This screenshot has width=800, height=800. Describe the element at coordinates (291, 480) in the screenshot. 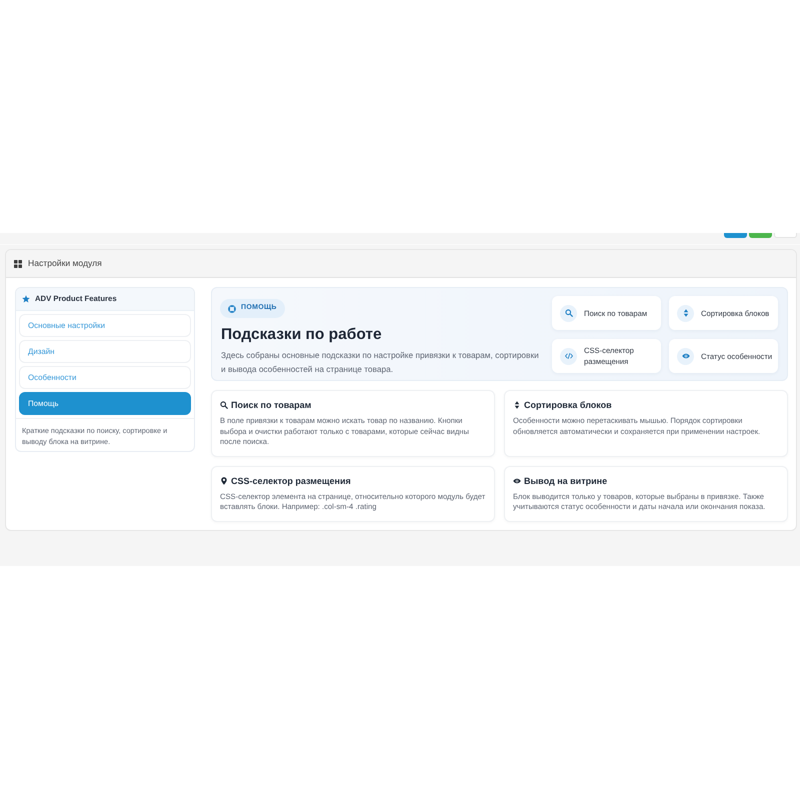

I see `card-title: CSS-селектор размещения` at that location.